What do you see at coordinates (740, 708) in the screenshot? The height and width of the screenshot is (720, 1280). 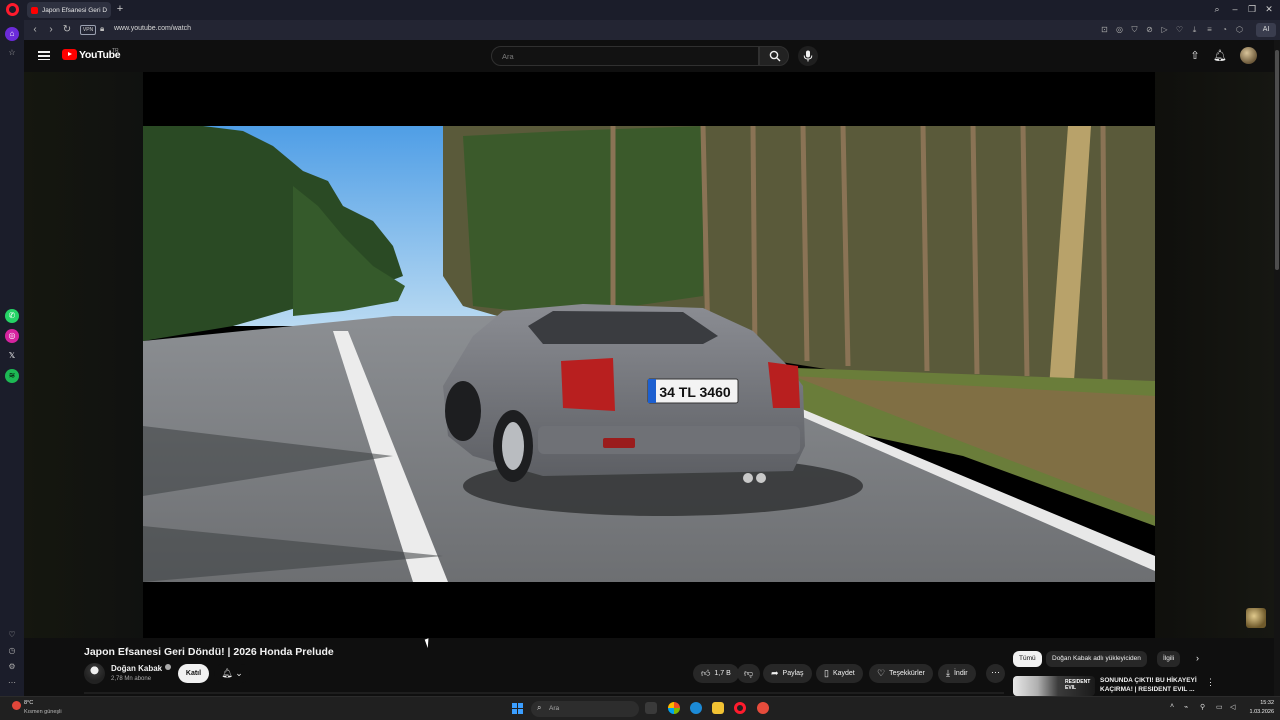 I see `opera-taskbar-icon` at bounding box center [740, 708].